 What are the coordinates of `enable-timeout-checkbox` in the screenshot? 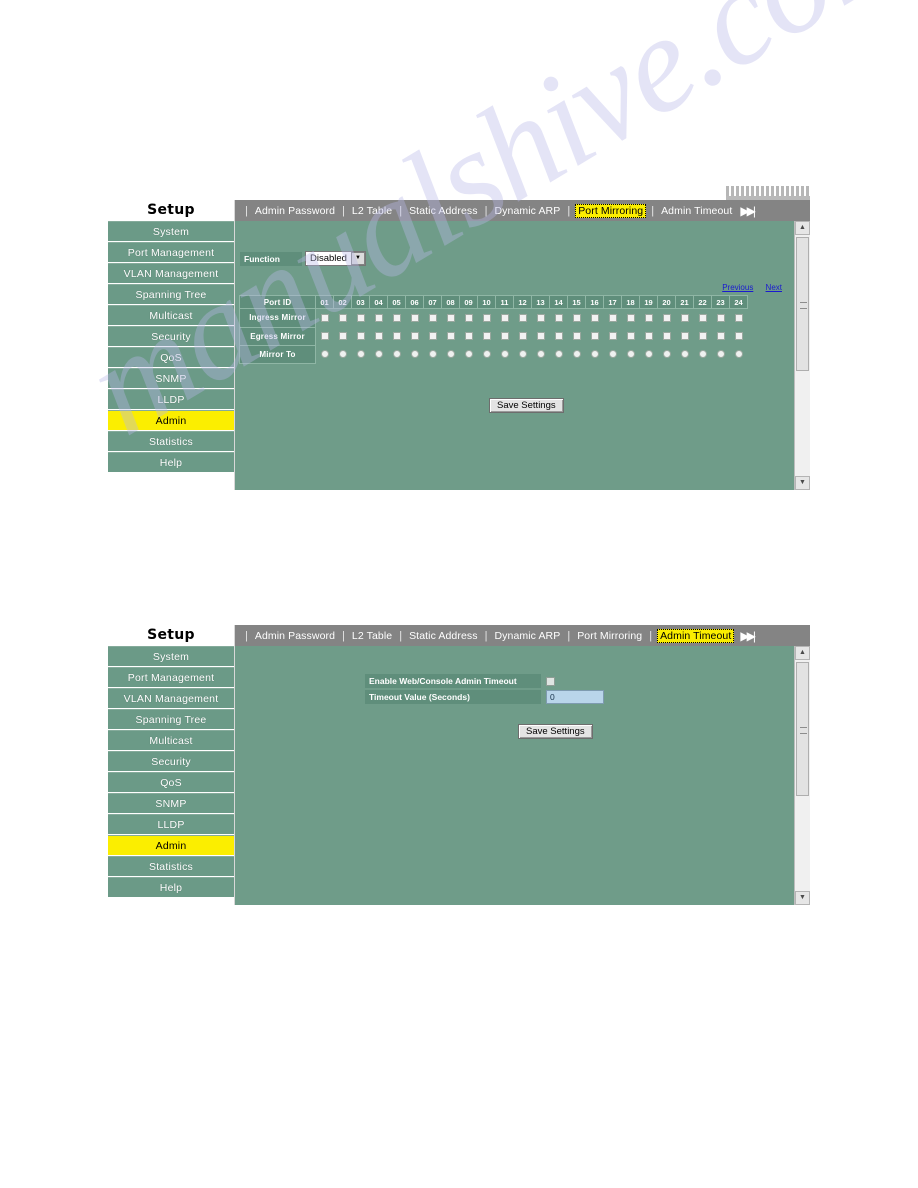 It's located at (550, 681).